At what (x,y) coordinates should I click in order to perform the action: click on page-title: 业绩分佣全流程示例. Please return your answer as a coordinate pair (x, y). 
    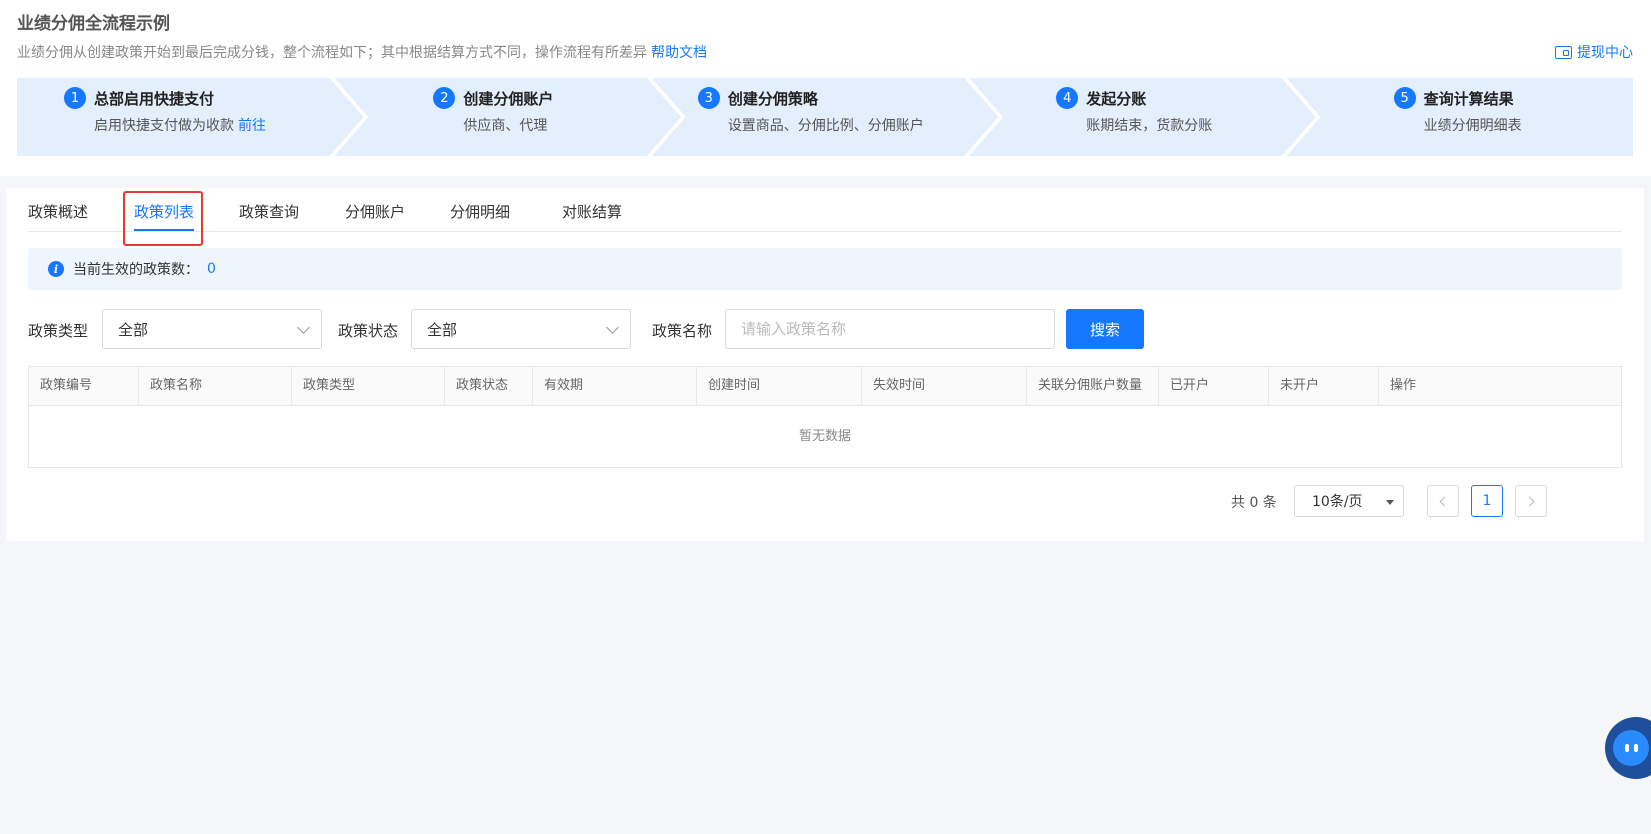
    Looking at the image, I should click on (93, 24).